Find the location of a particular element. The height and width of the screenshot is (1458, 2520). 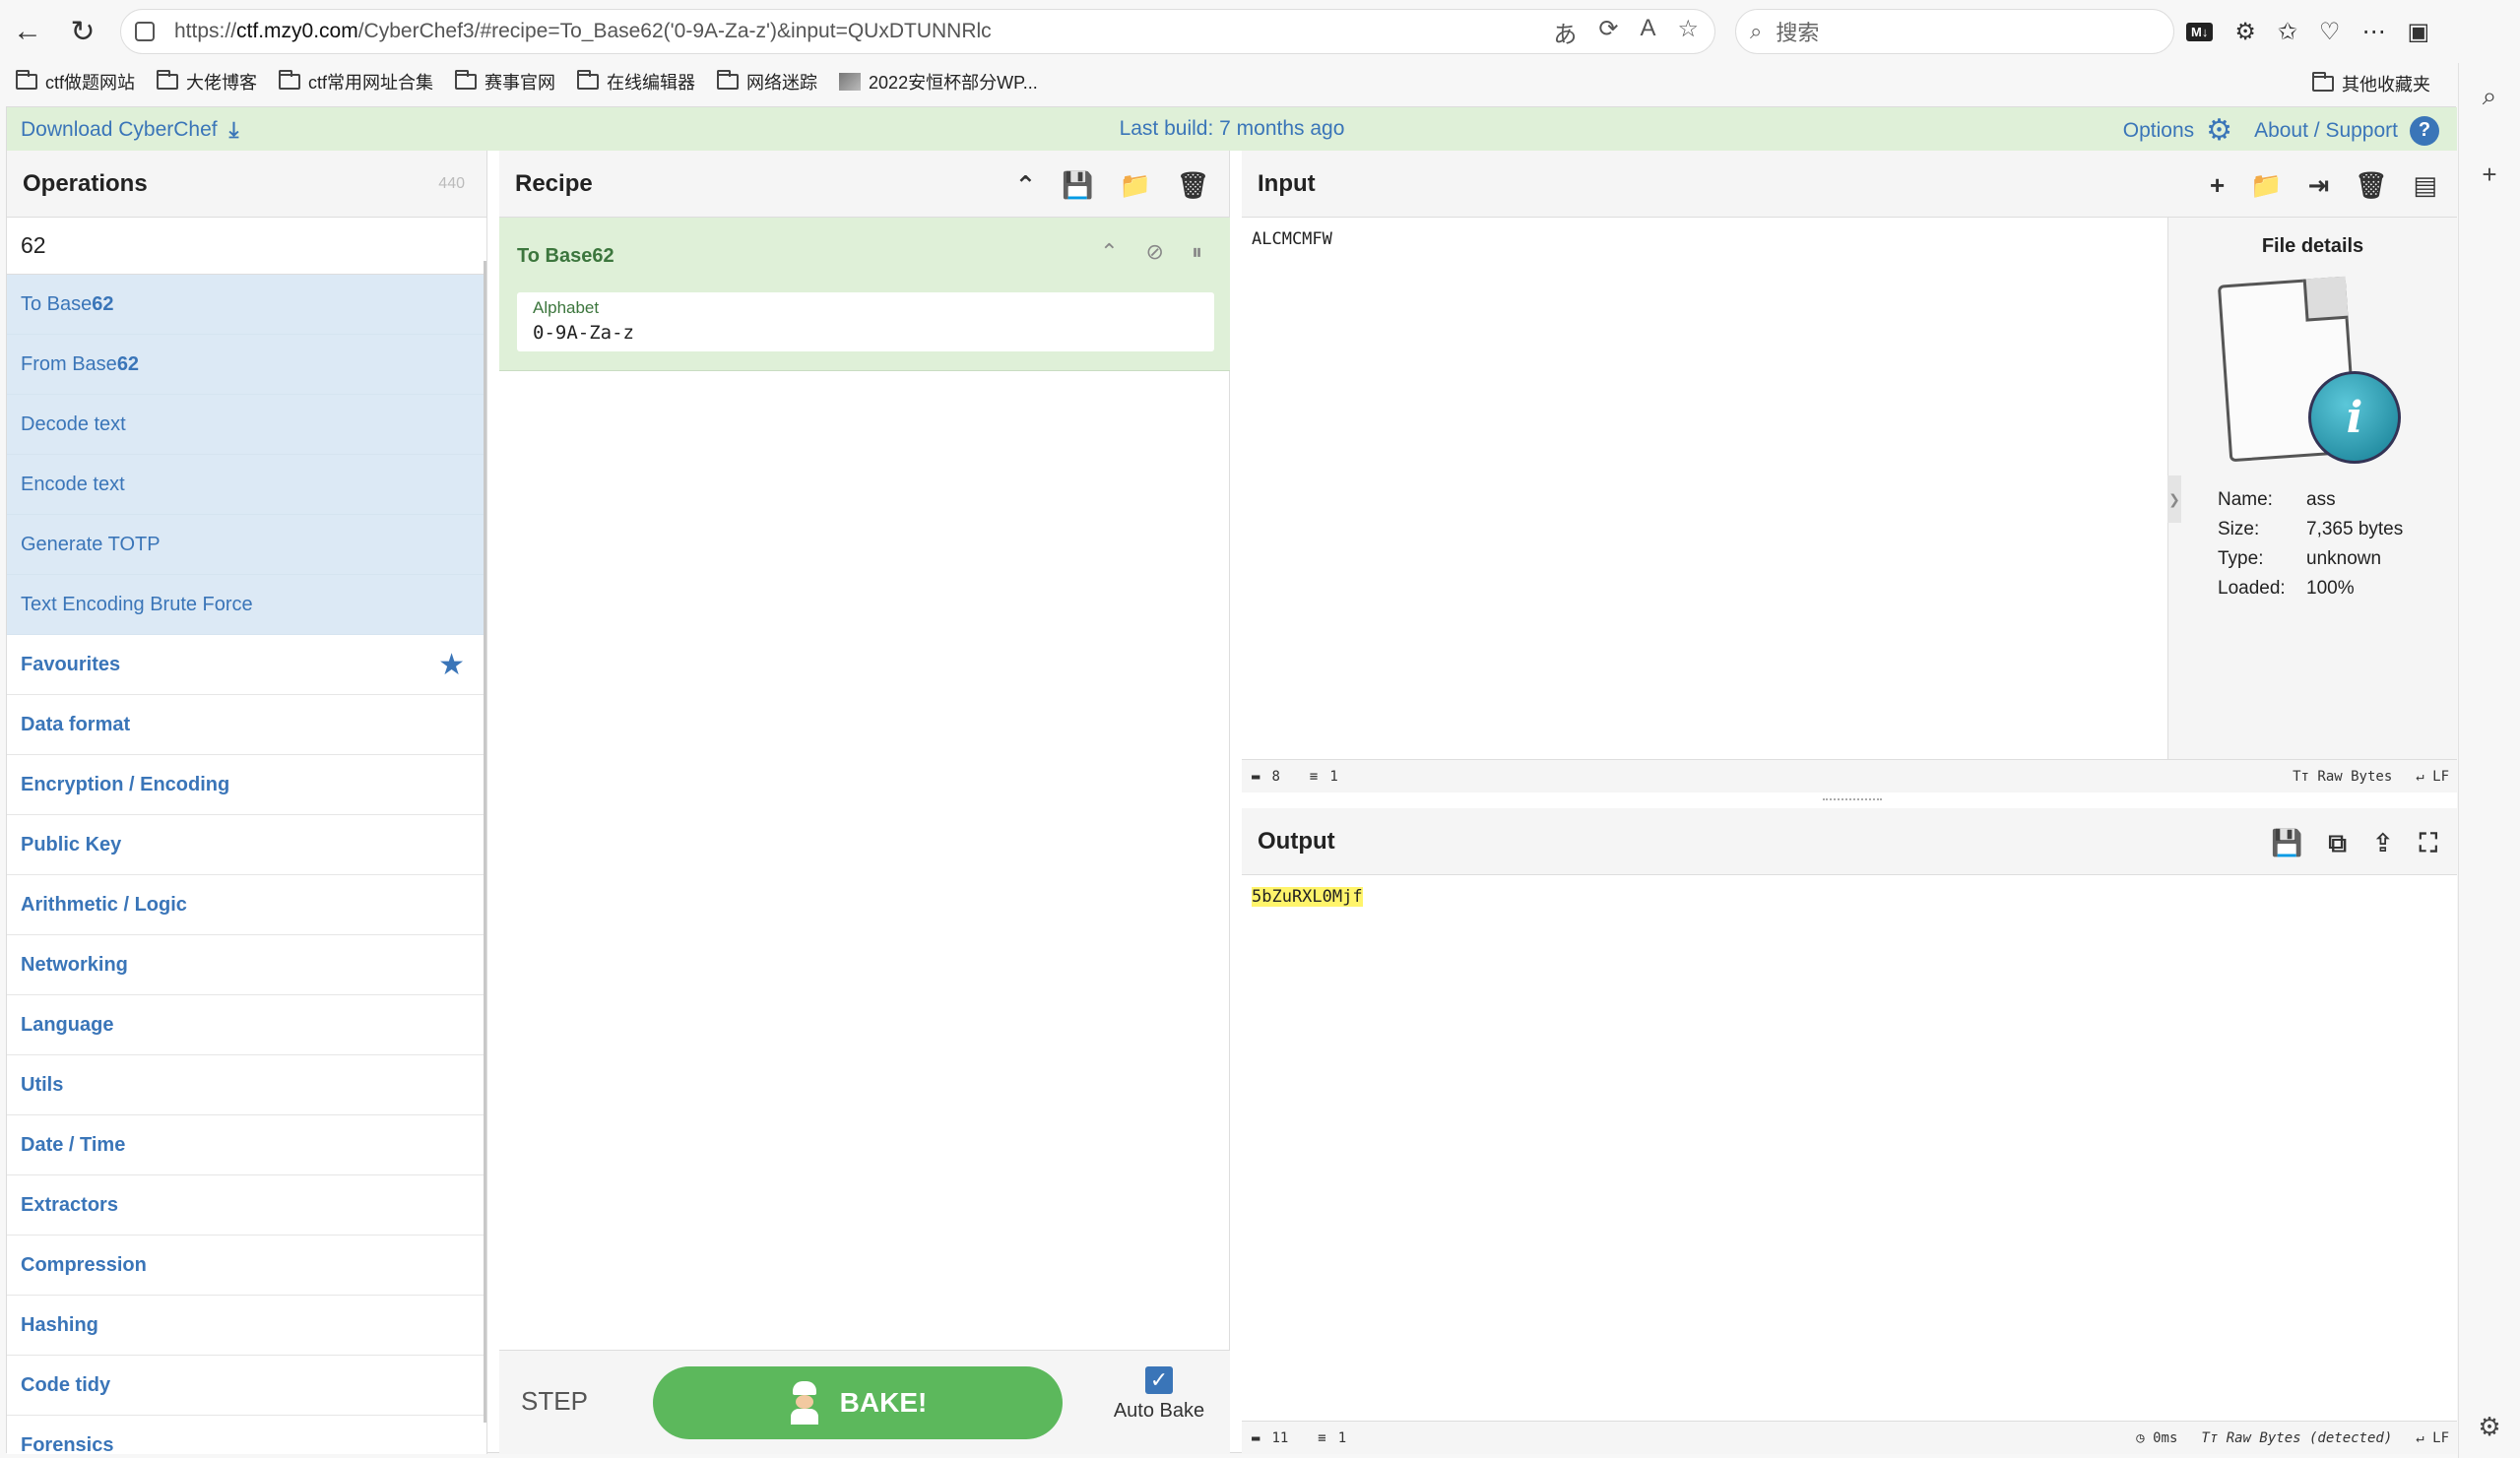

breakpoint-pause-icon: ⏸ is located at coordinates (1197, 252).